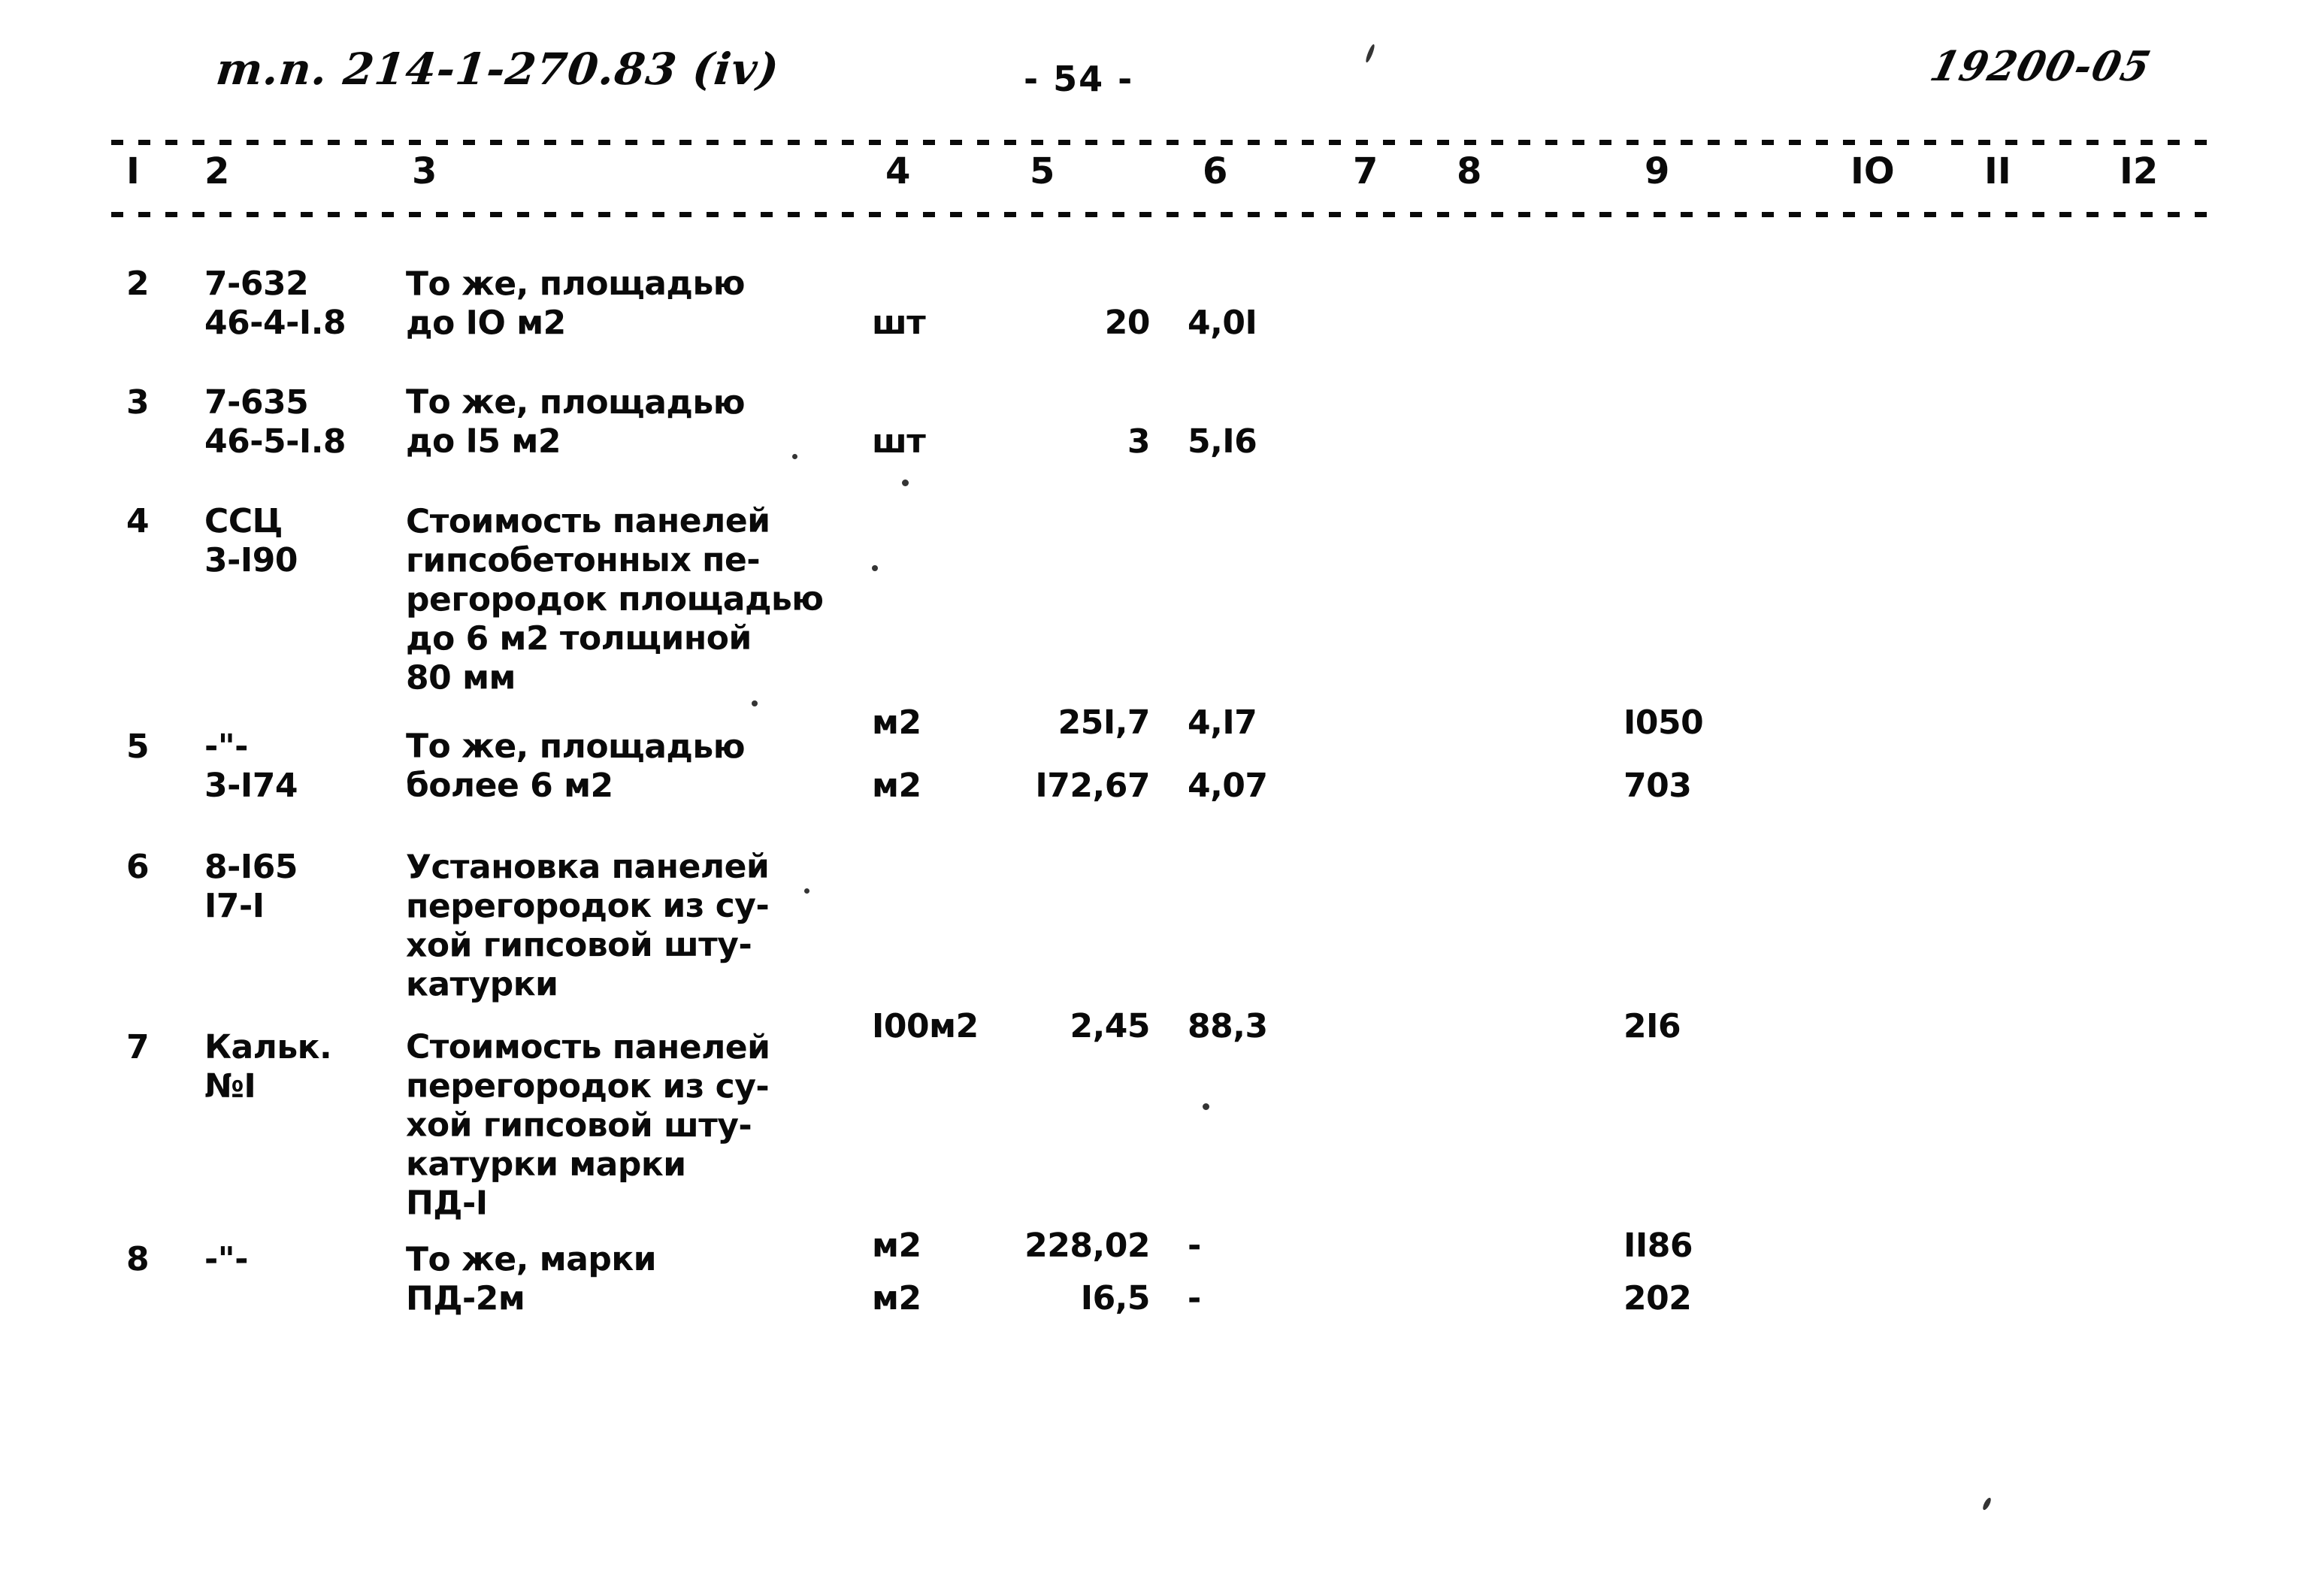 The width and height of the screenshot is (2324, 1576). Describe the element at coordinates (447, 1203) in the screenshot. I see `row-description-line: ПД-I` at that location.